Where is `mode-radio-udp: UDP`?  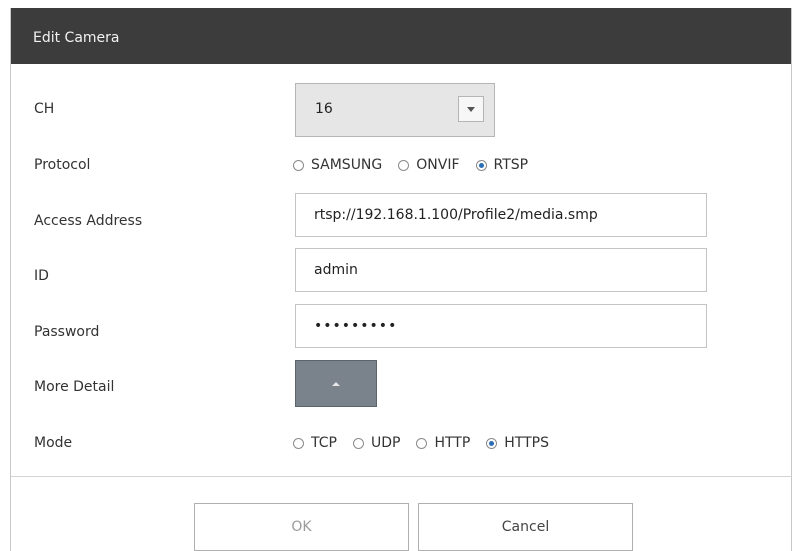 mode-radio-udp: UDP is located at coordinates (376, 443).